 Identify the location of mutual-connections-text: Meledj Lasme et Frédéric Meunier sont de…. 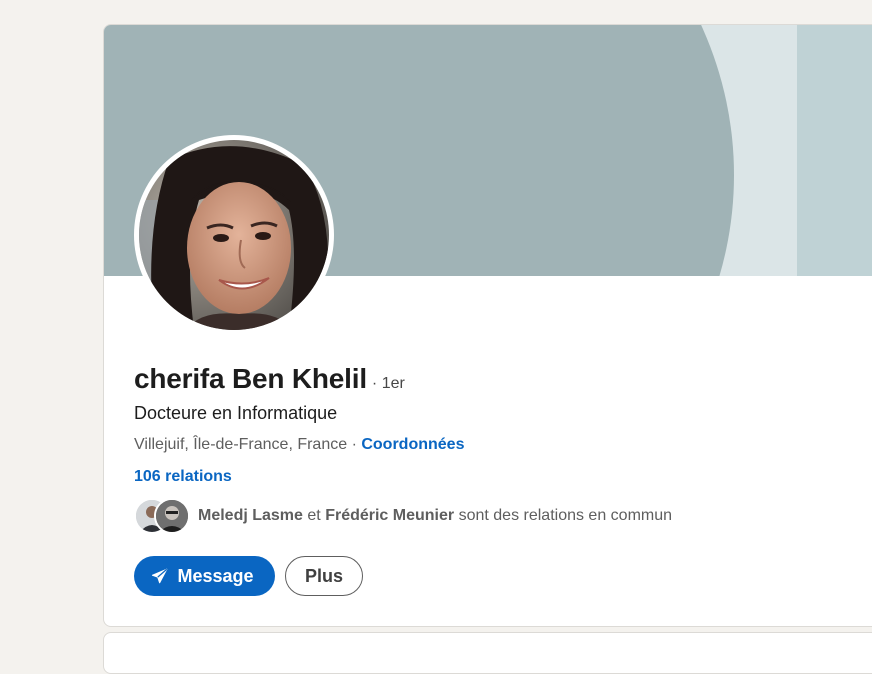
(435, 516).